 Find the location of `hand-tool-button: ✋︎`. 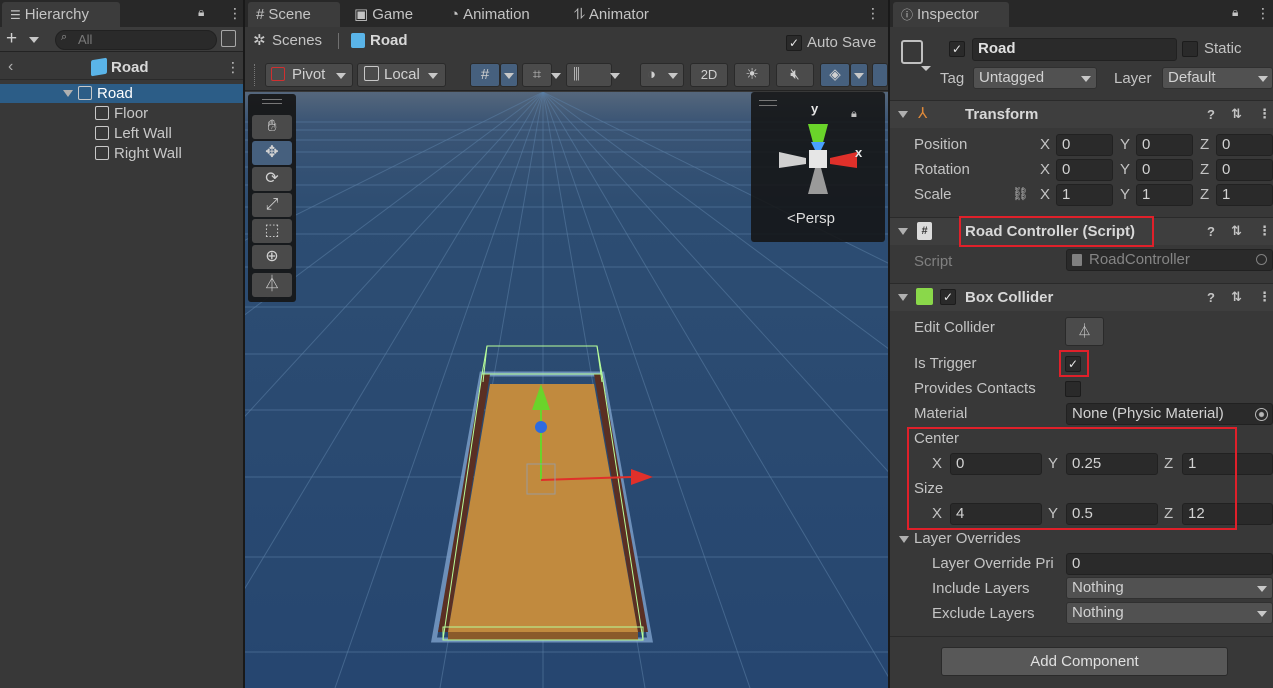

hand-tool-button: ✋︎ is located at coordinates (272, 127).